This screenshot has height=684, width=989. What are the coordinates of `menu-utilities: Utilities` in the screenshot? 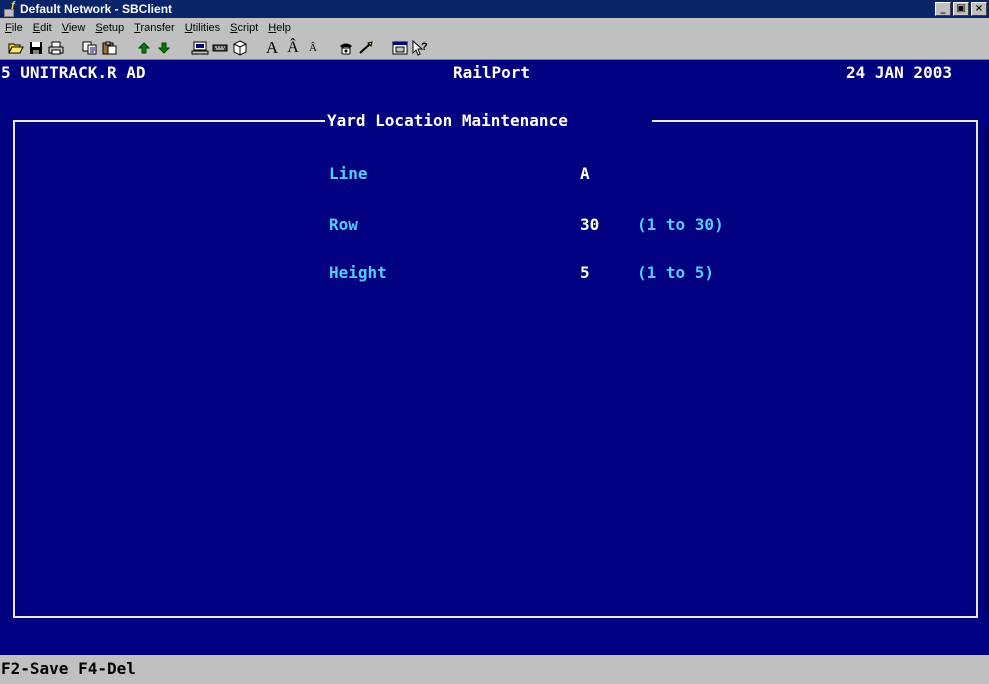 It's located at (202, 28).